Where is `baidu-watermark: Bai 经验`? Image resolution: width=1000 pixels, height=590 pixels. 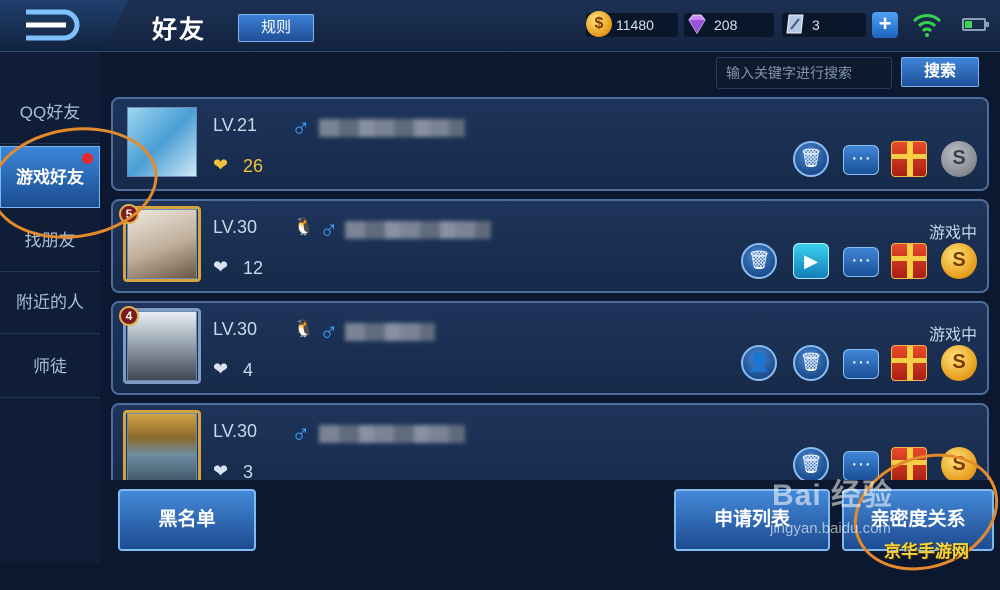
baidu-watermark: Bai 经验 is located at coordinates (833, 495).